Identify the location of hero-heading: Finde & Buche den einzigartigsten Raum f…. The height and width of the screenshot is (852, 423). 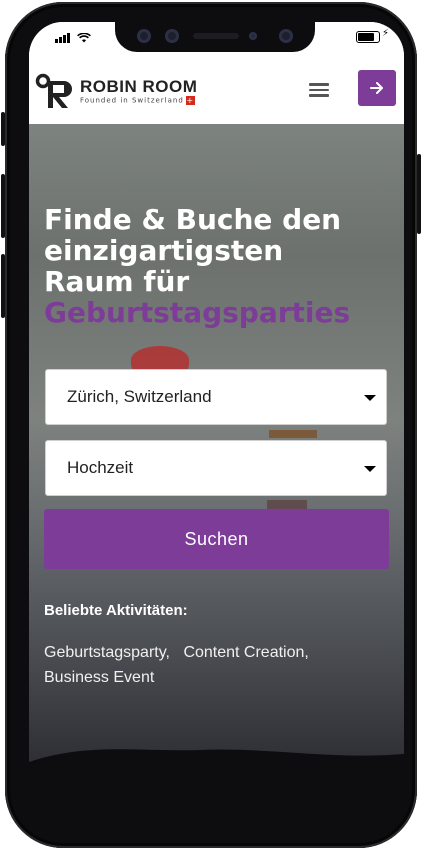
(209, 266).